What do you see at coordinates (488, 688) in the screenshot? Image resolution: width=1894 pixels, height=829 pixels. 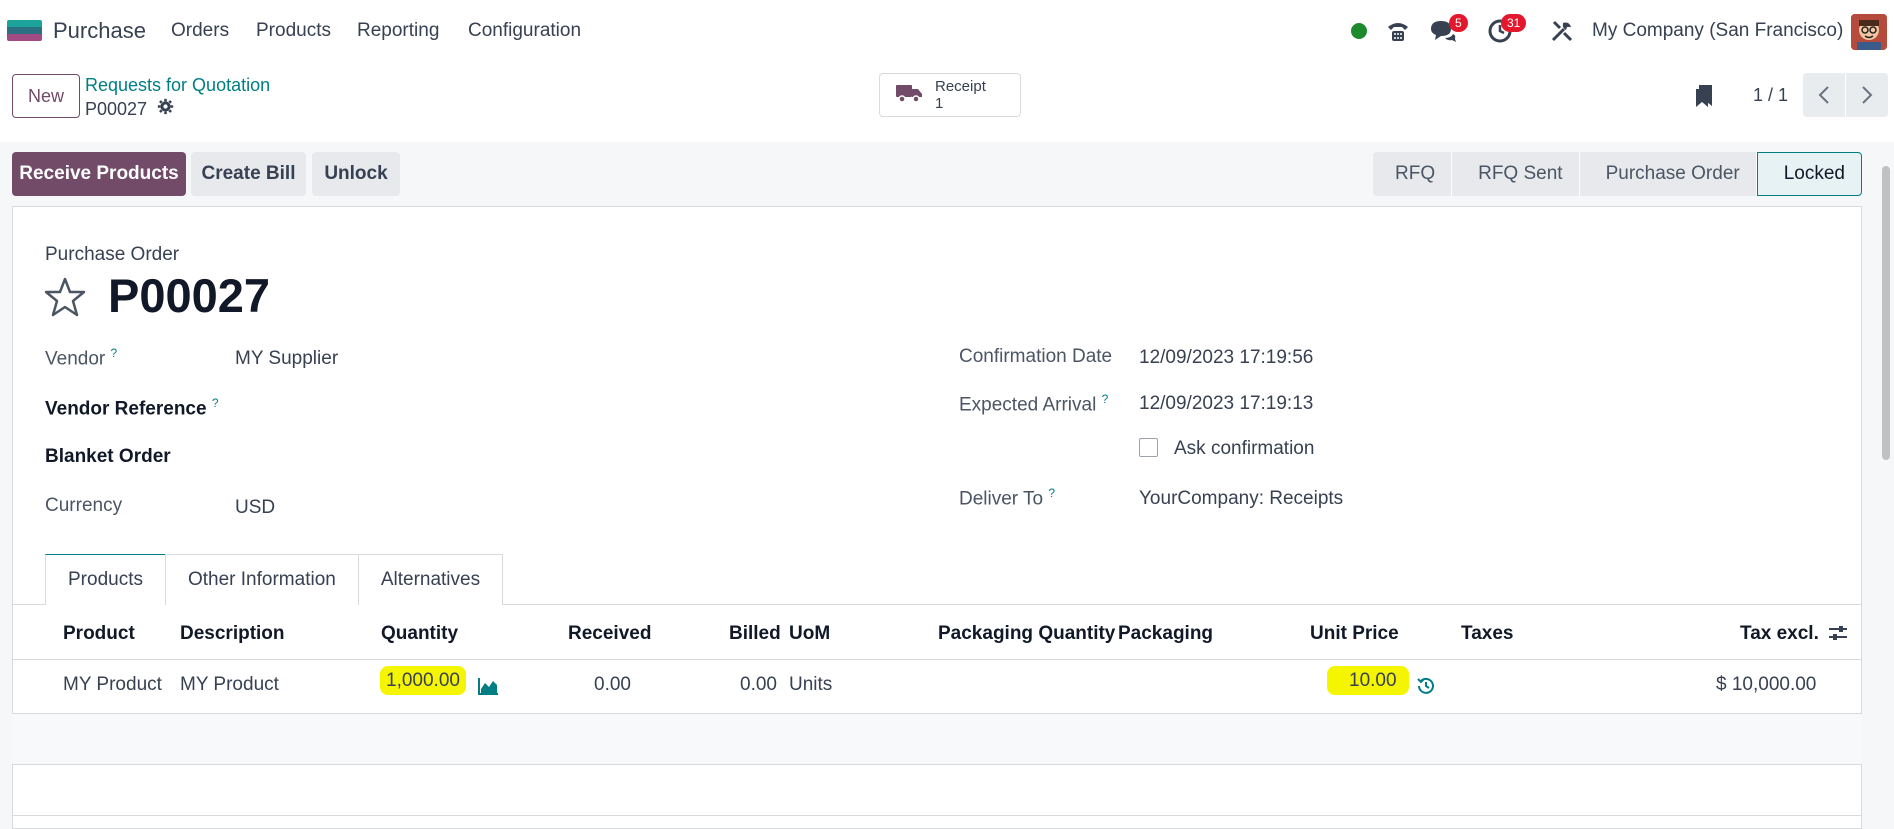 I see `forecast-chart-icon` at bounding box center [488, 688].